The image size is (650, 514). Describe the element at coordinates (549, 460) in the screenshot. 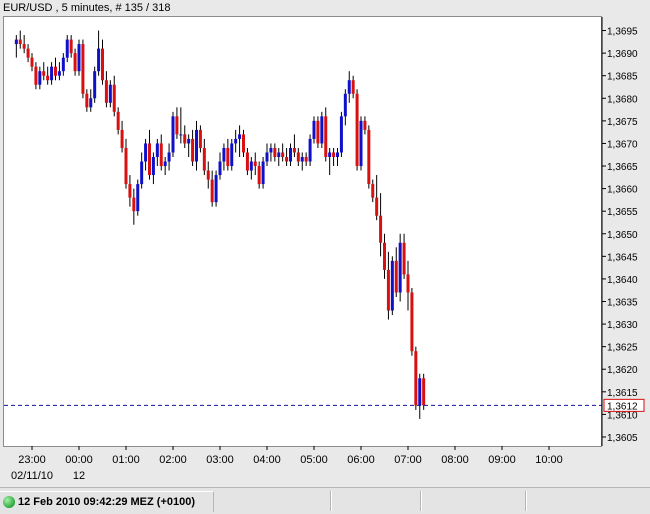

I see `x-tick-label: 10:00` at that location.